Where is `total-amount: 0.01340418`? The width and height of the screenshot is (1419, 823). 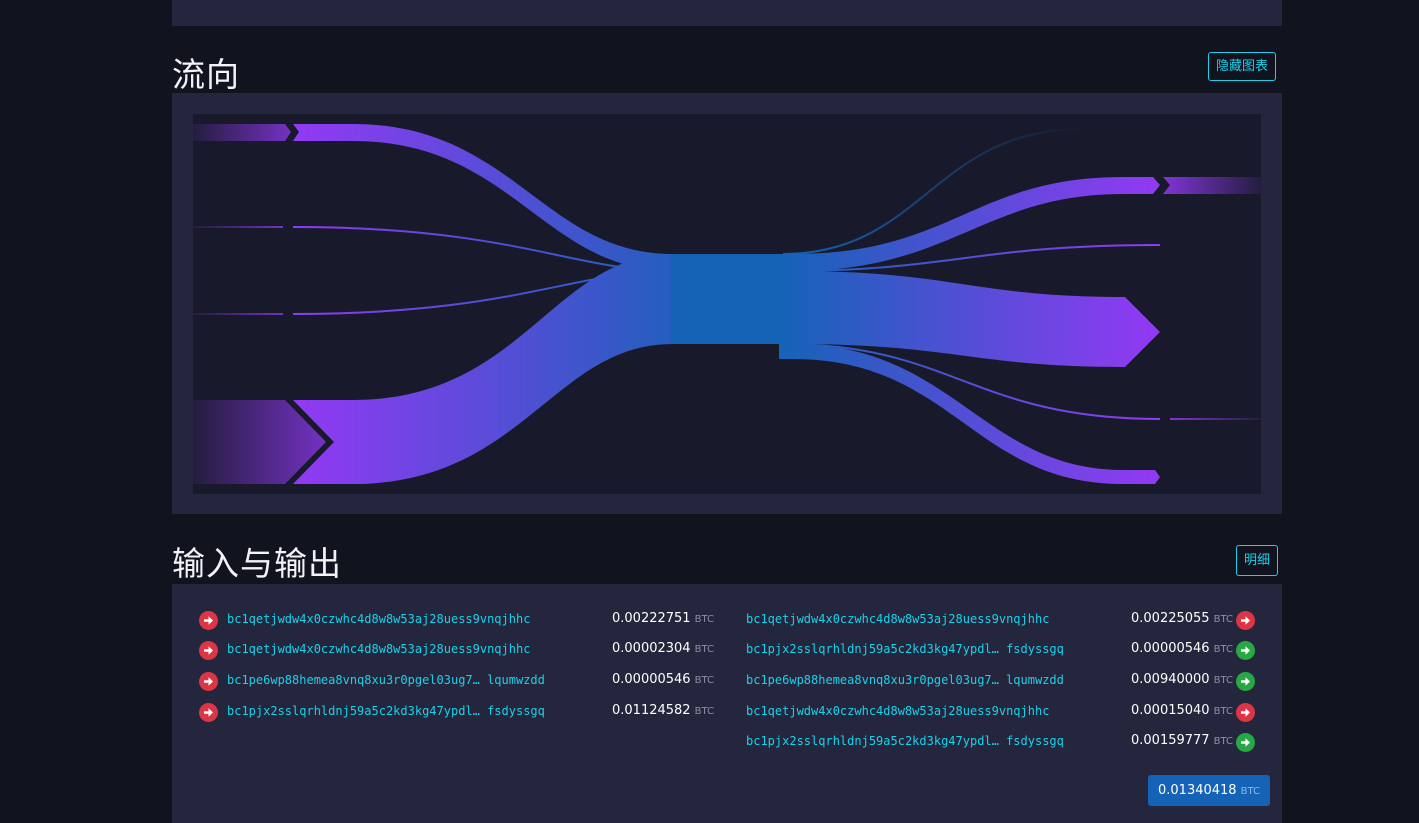
total-amount: 0.01340418 is located at coordinates (1197, 790).